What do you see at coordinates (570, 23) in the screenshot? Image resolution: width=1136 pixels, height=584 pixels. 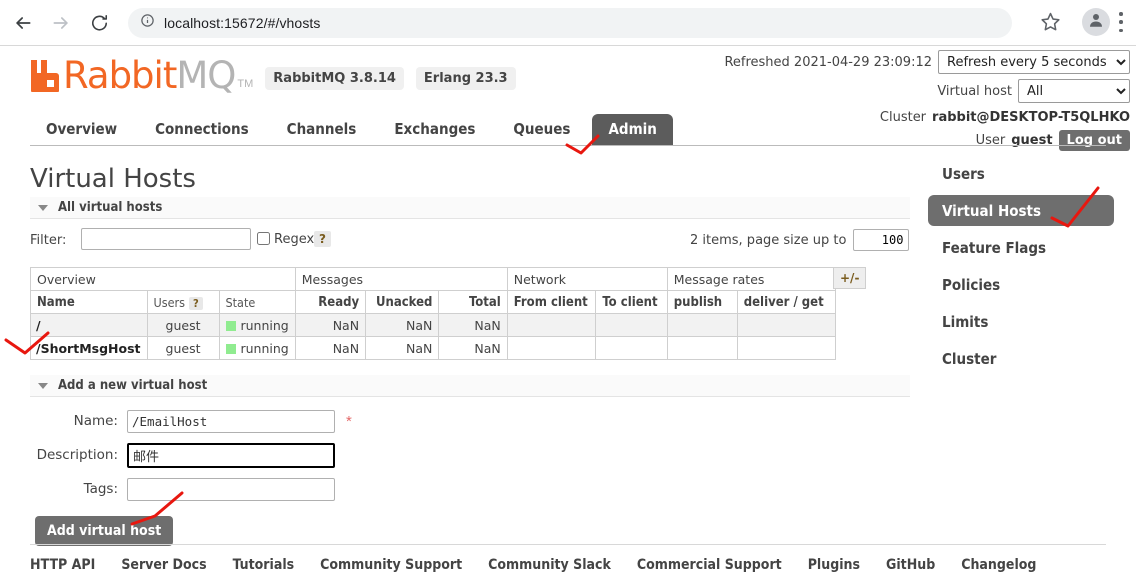 I see `address-bar: localhost:15672/#/vhosts` at bounding box center [570, 23].